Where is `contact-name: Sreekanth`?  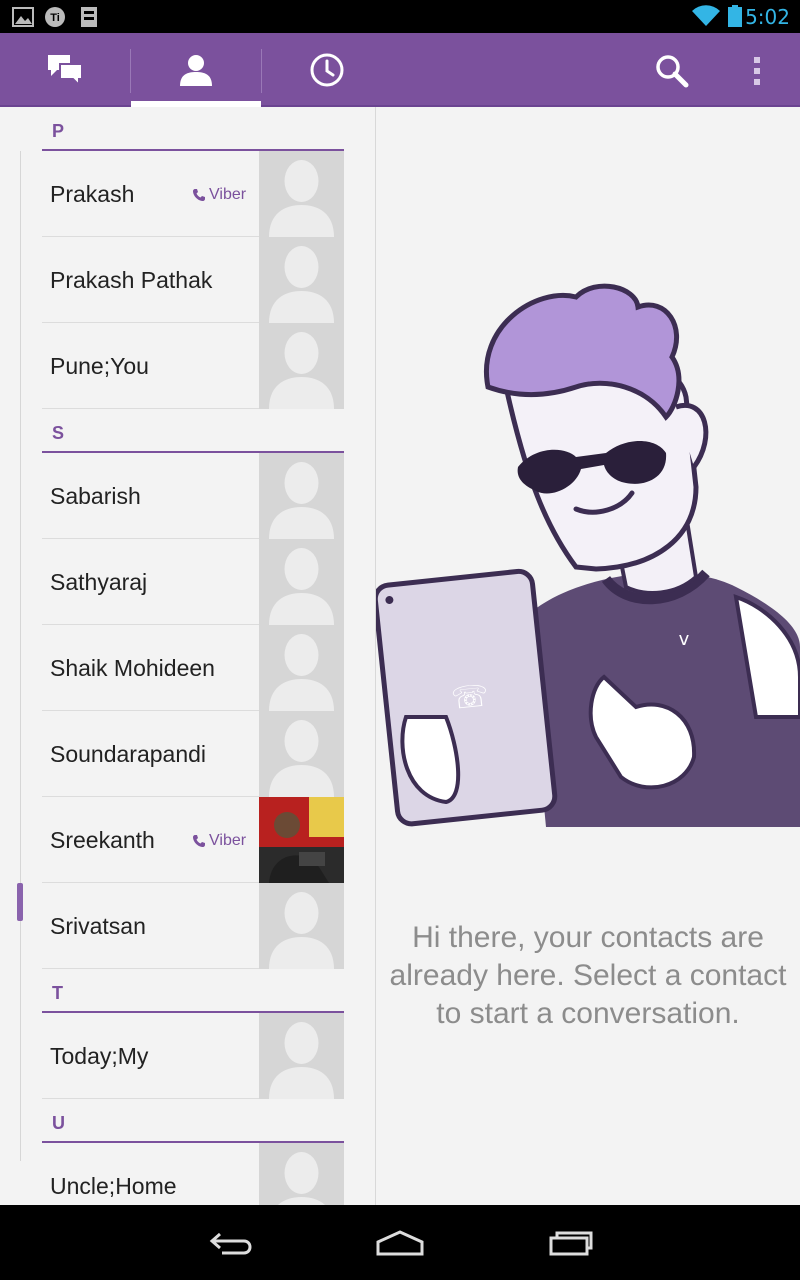 contact-name: Sreekanth is located at coordinates (102, 840).